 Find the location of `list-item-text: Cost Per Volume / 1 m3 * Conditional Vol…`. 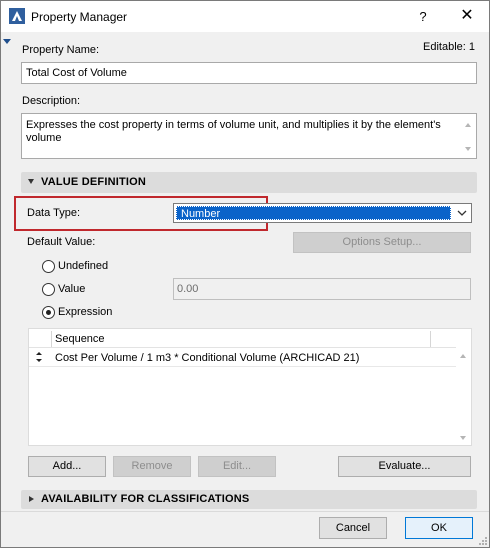

list-item-text: Cost Per Volume / 1 m3 * Conditional Vol… is located at coordinates (207, 358).